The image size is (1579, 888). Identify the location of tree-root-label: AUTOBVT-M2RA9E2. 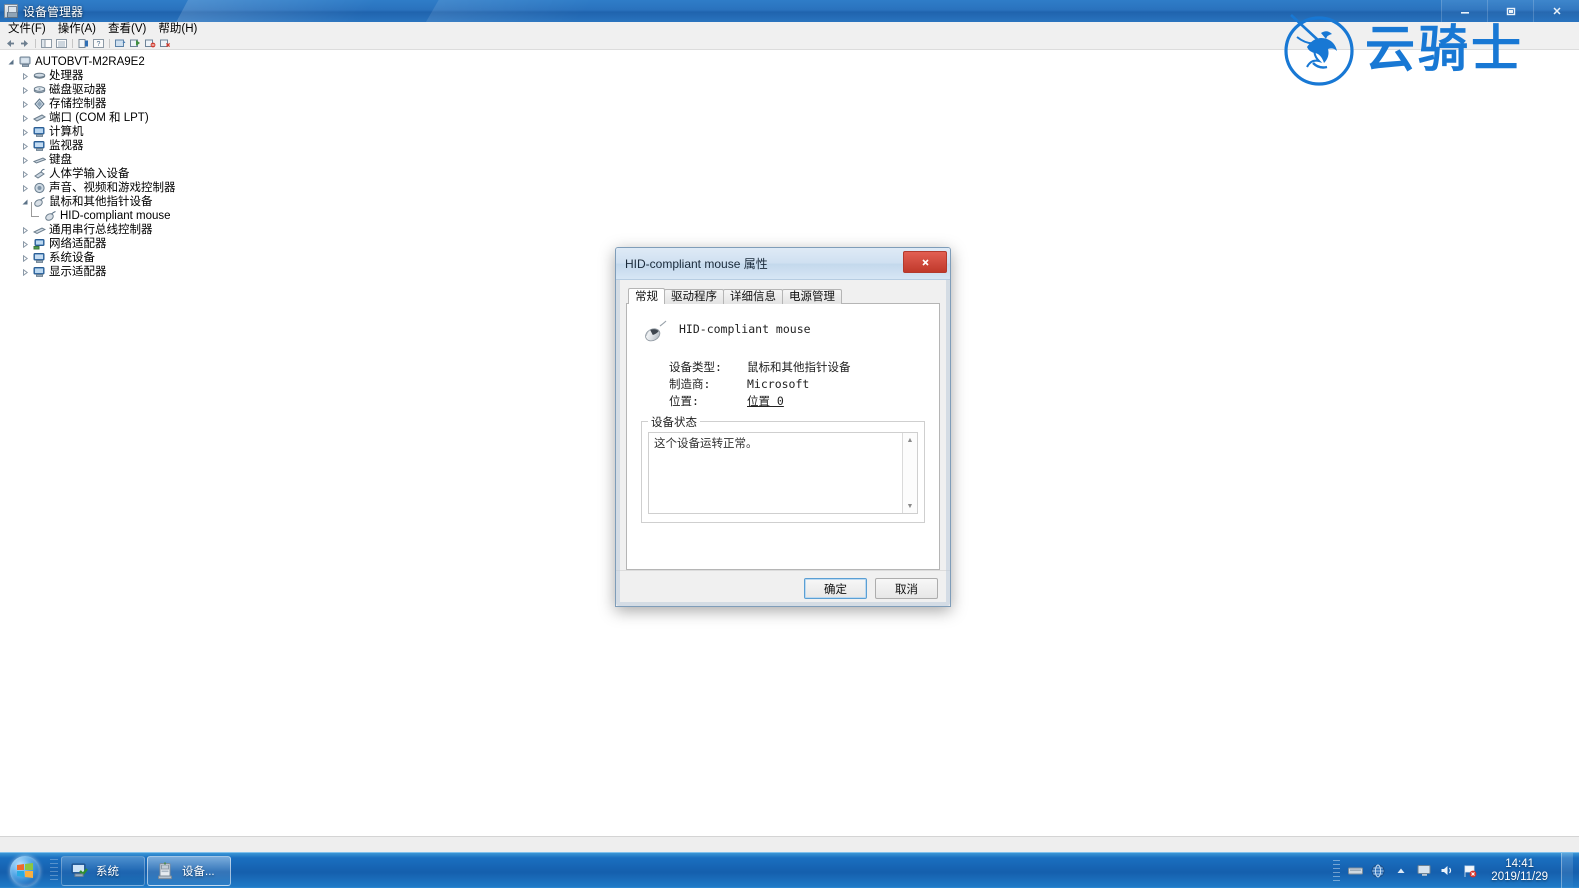
(90, 62).